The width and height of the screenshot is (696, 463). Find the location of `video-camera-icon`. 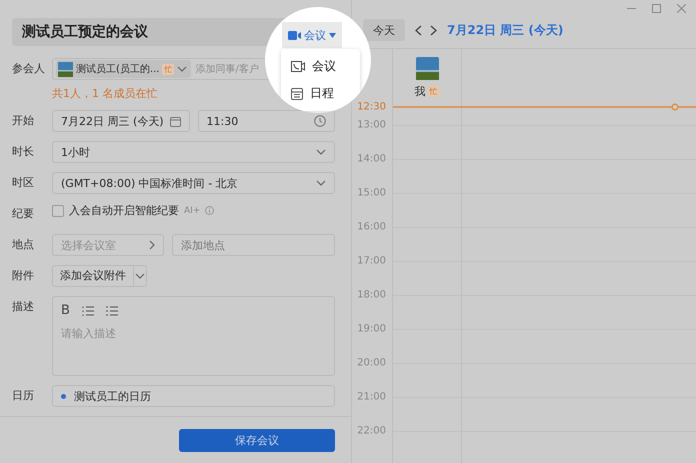

video-camera-icon is located at coordinates (294, 35).